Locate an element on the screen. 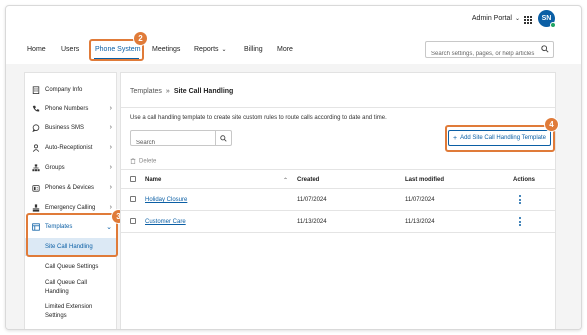 This screenshot has width=587, height=335. sidebar-item-label: Company Info is located at coordinates (64, 90).